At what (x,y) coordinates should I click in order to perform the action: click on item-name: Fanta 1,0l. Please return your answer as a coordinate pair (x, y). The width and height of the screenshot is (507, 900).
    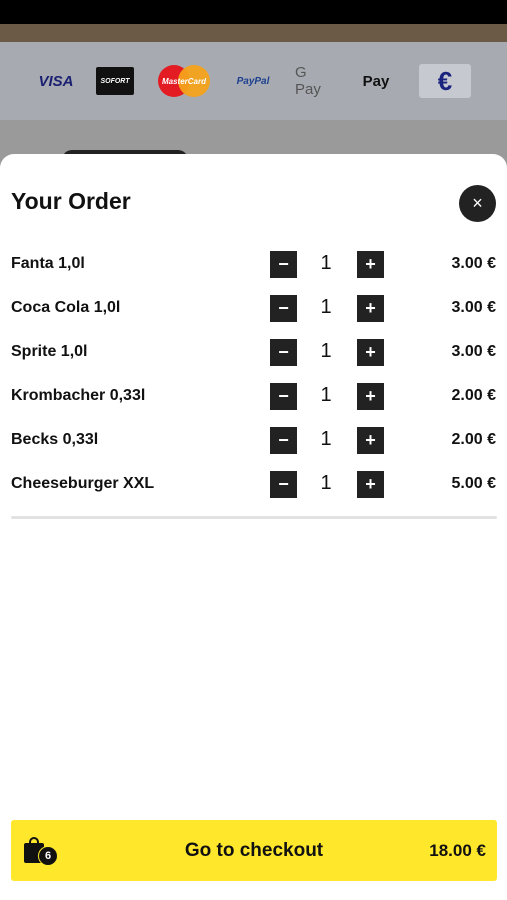
    Looking at the image, I should click on (48, 263).